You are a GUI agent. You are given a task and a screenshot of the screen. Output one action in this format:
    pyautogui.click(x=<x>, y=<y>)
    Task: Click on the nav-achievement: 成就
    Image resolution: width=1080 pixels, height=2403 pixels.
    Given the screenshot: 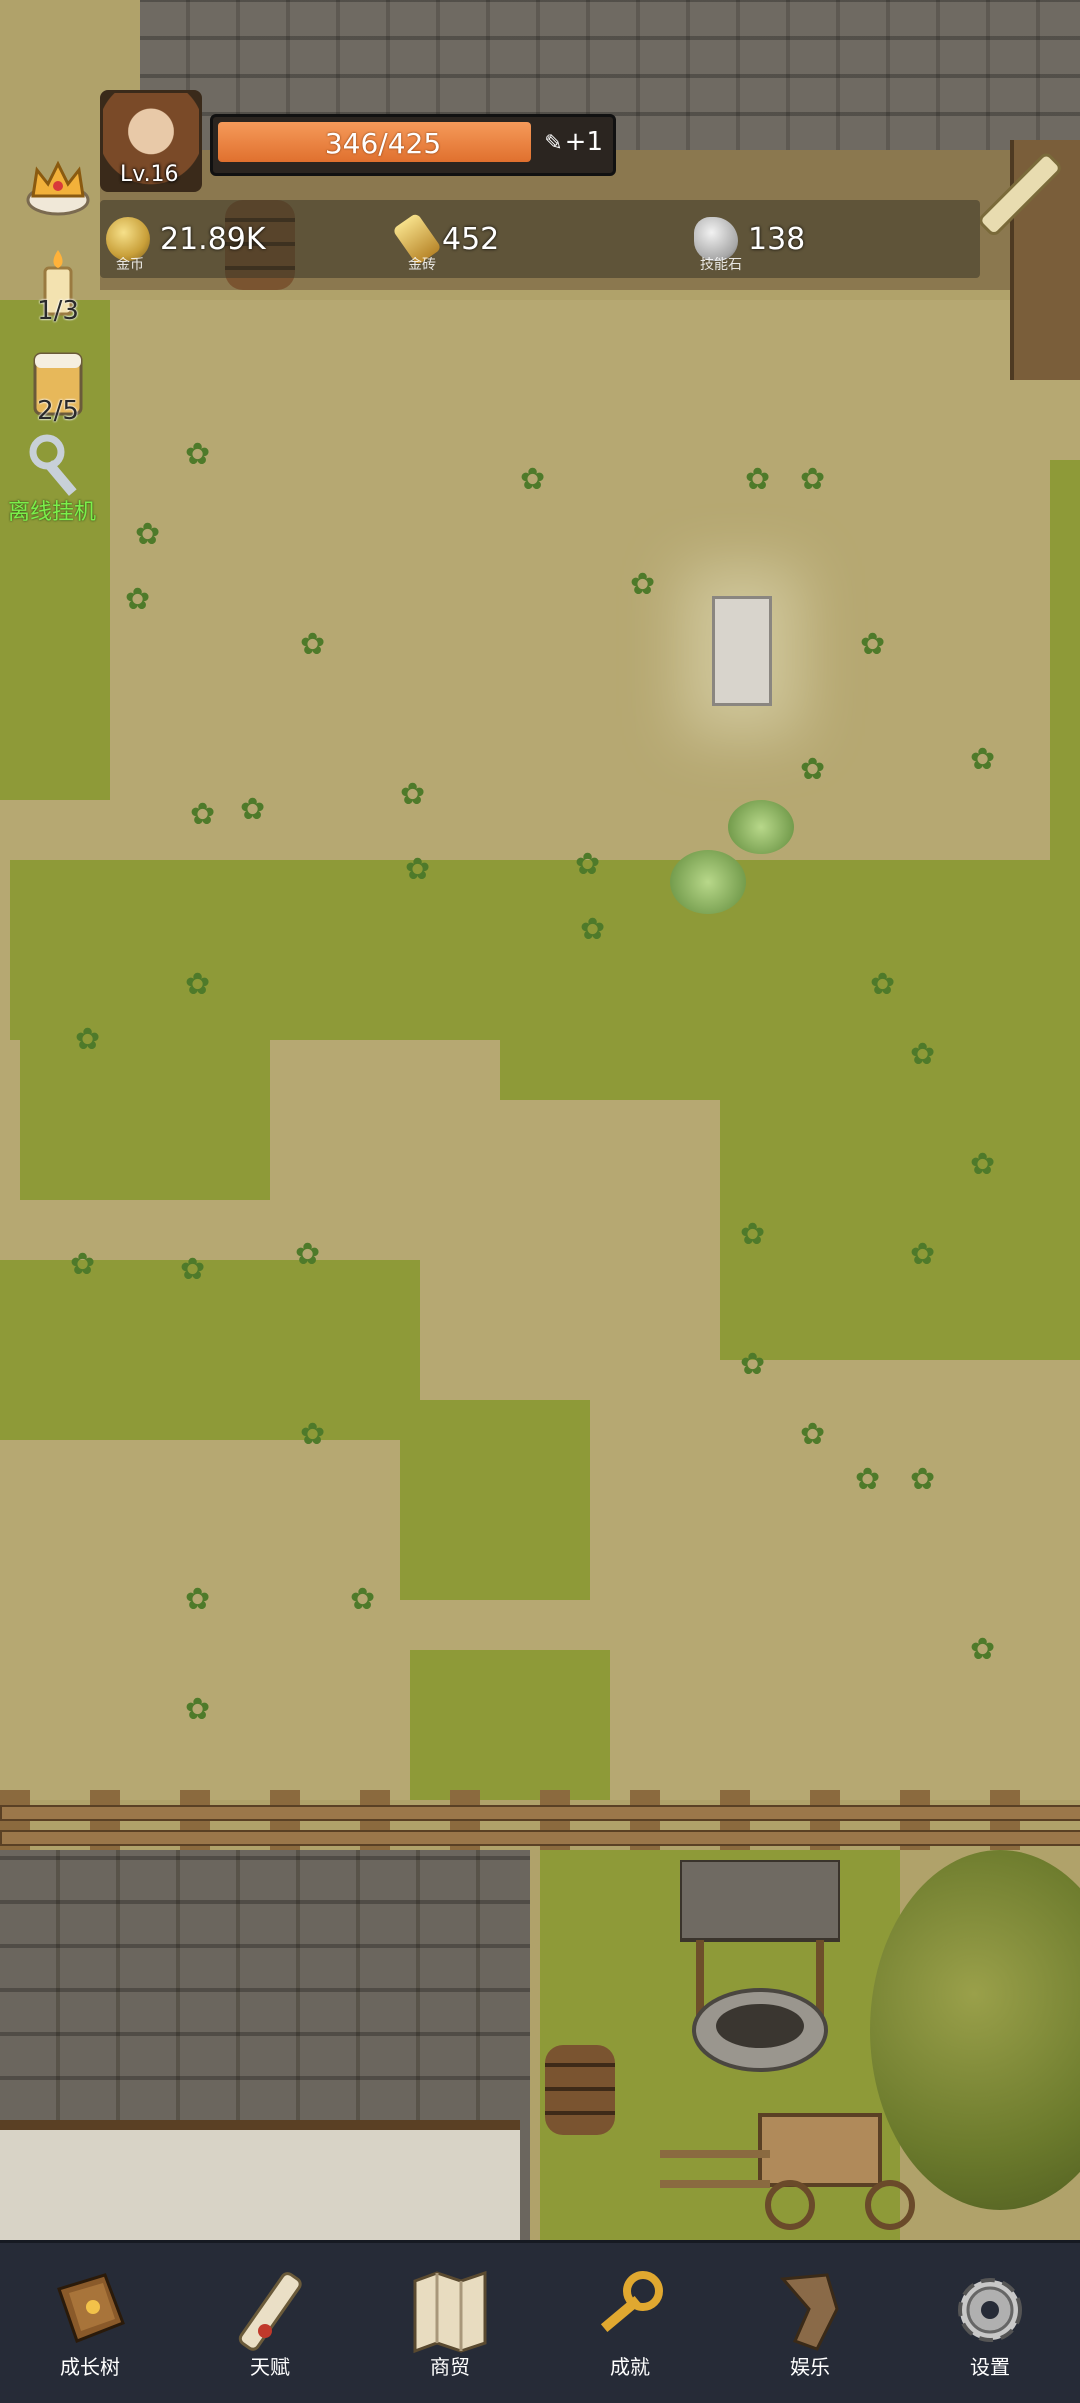 What is the action you would take?
    pyautogui.click(x=630, y=2323)
    